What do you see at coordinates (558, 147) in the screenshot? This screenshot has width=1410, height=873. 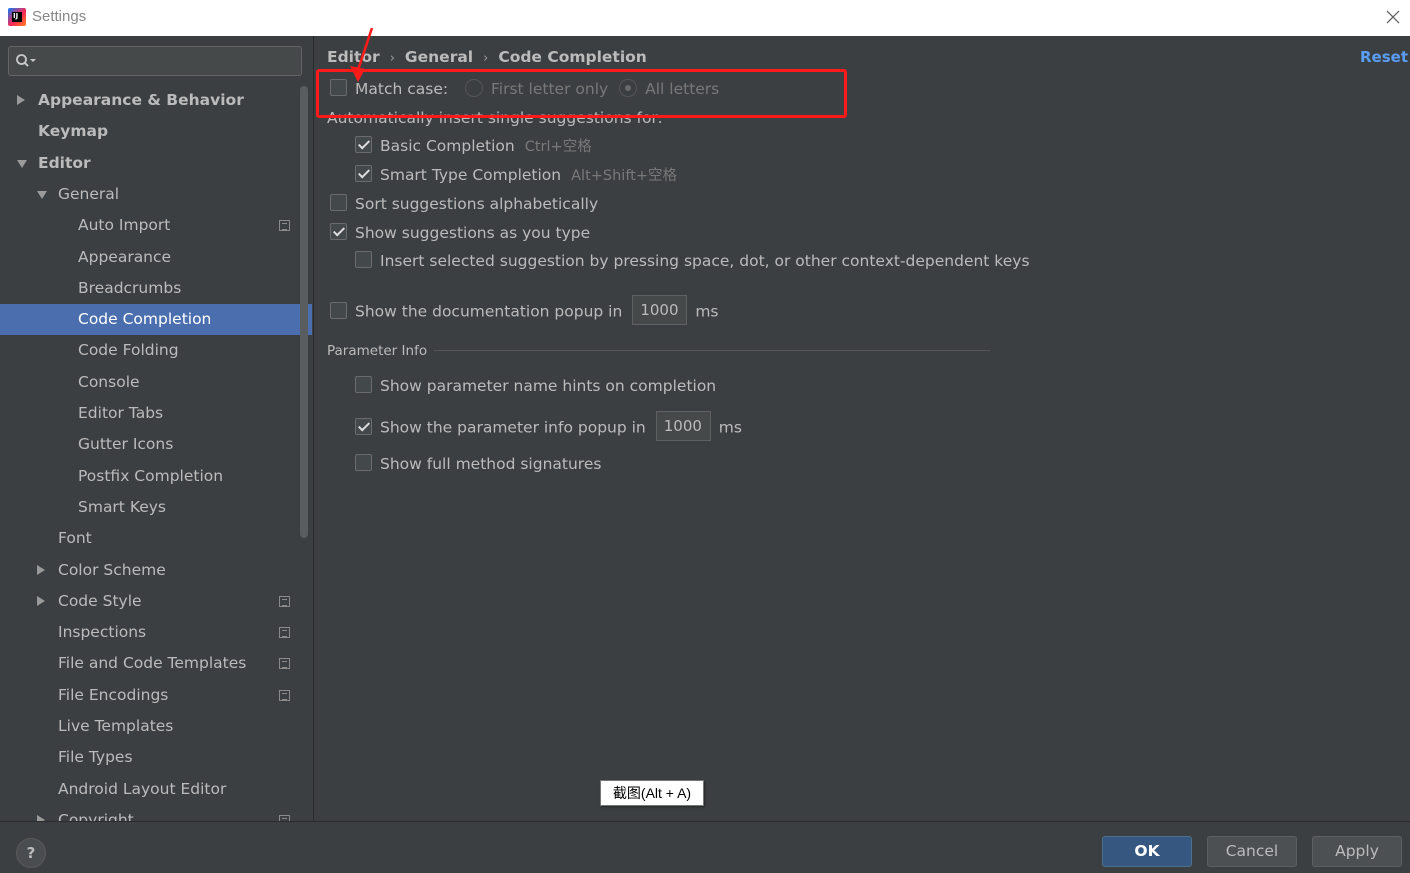 I see `basic-completion-shortcut: Ctrl+空格` at bounding box center [558, 147].